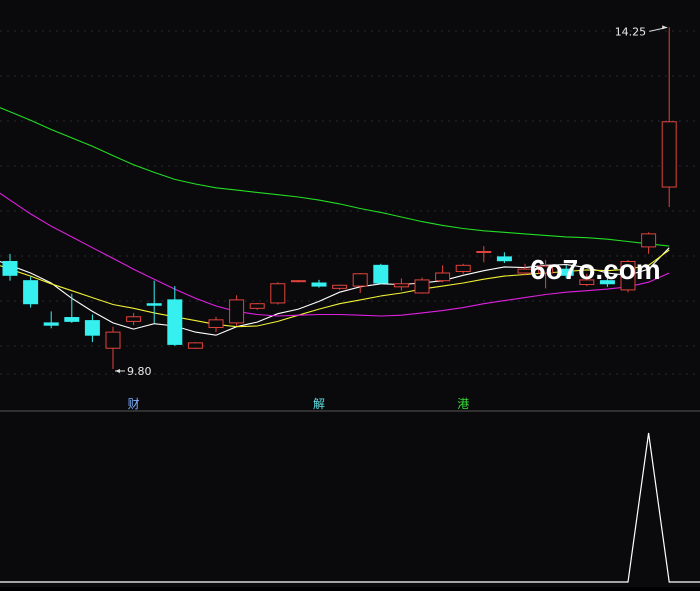 The height and width of the screenshot is (591, 700). What do you see at coordinates (134, 404) in the screenshot?
I see `event-marker: 财` at bounding box center [134, 404].